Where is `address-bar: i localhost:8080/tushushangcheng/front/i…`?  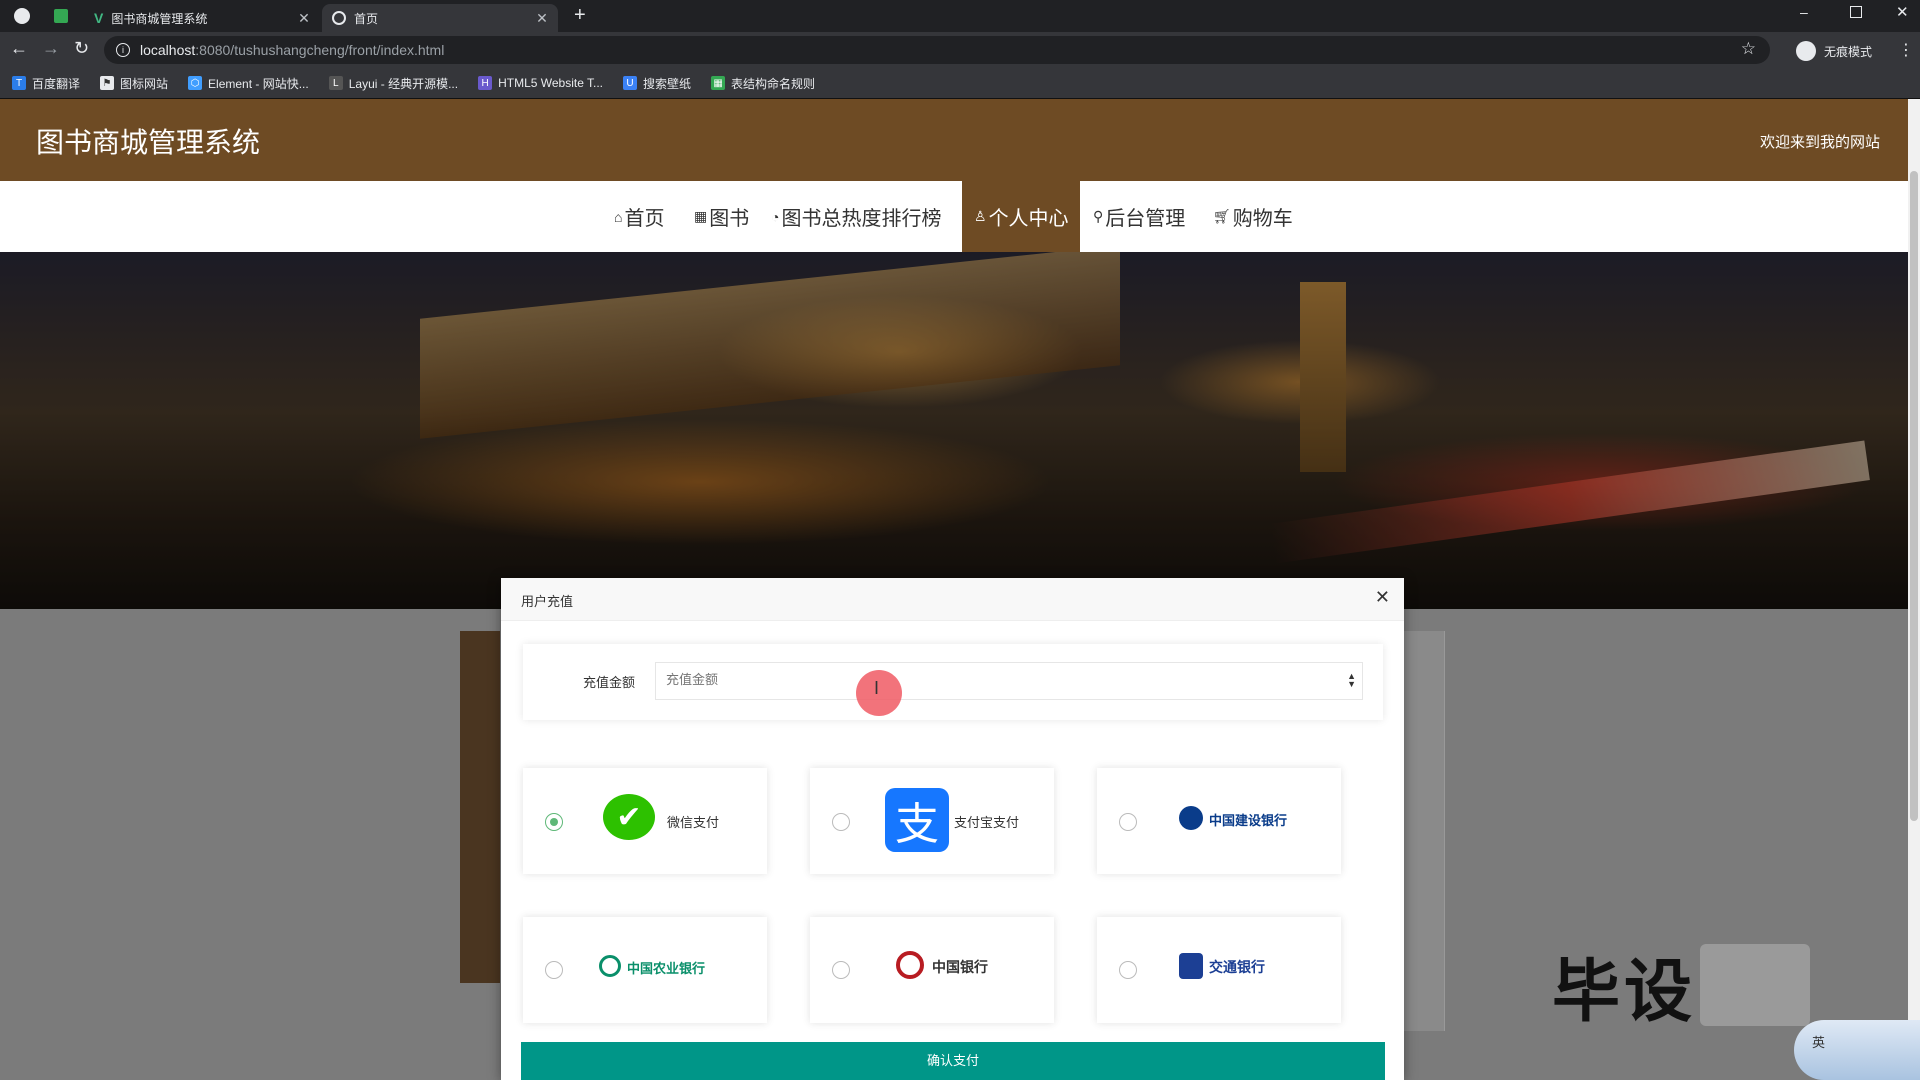
address-bar: i localhost:8080/tushushangcheng/front/i… is located at coordinates (937, 50).